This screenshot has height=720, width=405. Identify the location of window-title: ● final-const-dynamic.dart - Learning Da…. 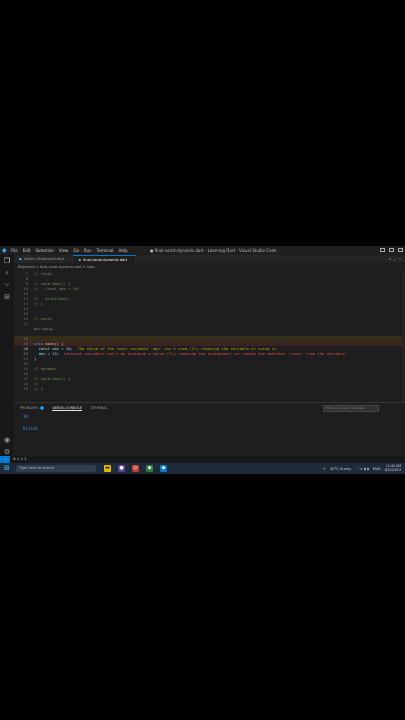
(213, 250).